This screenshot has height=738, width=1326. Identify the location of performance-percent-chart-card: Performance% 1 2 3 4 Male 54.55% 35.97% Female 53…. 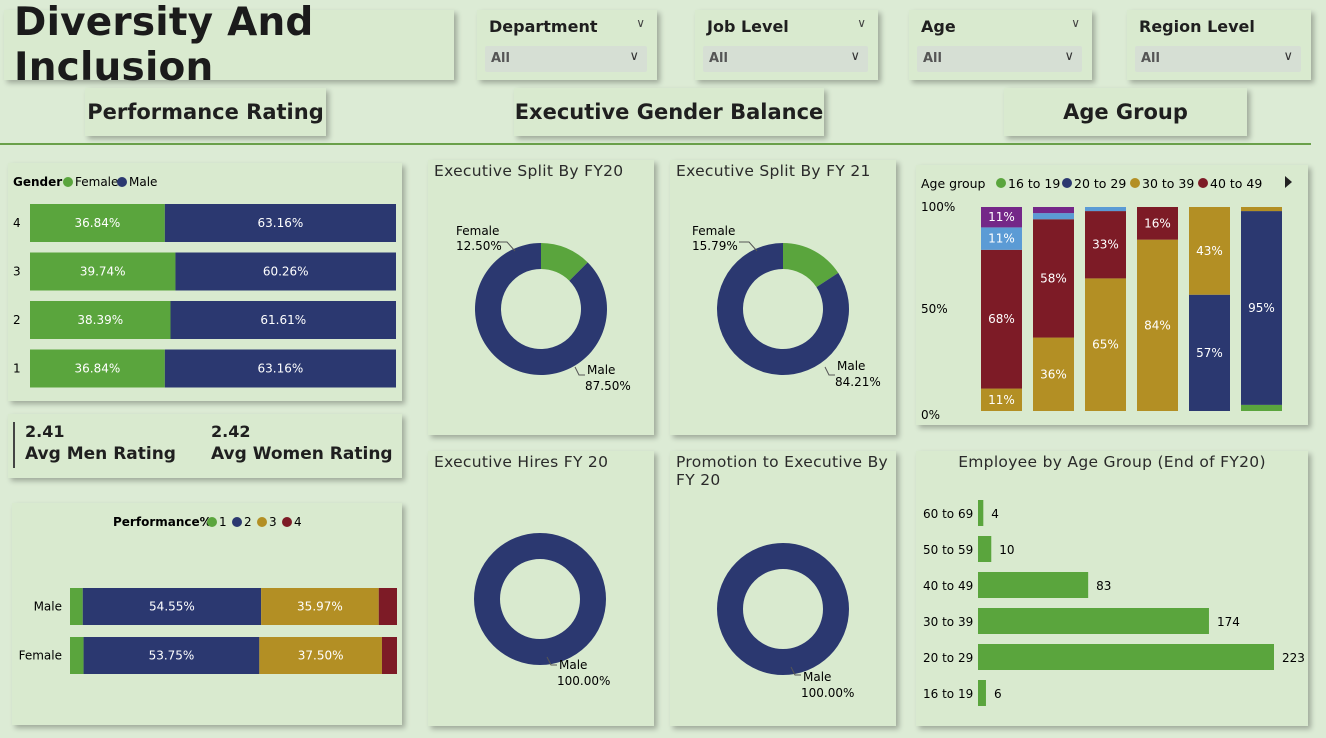
(207, 614).